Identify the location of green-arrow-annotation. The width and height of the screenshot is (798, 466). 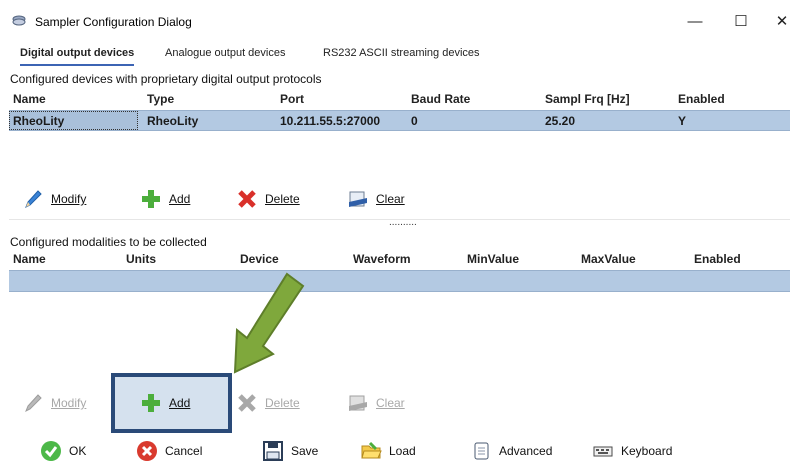
(269, 323).